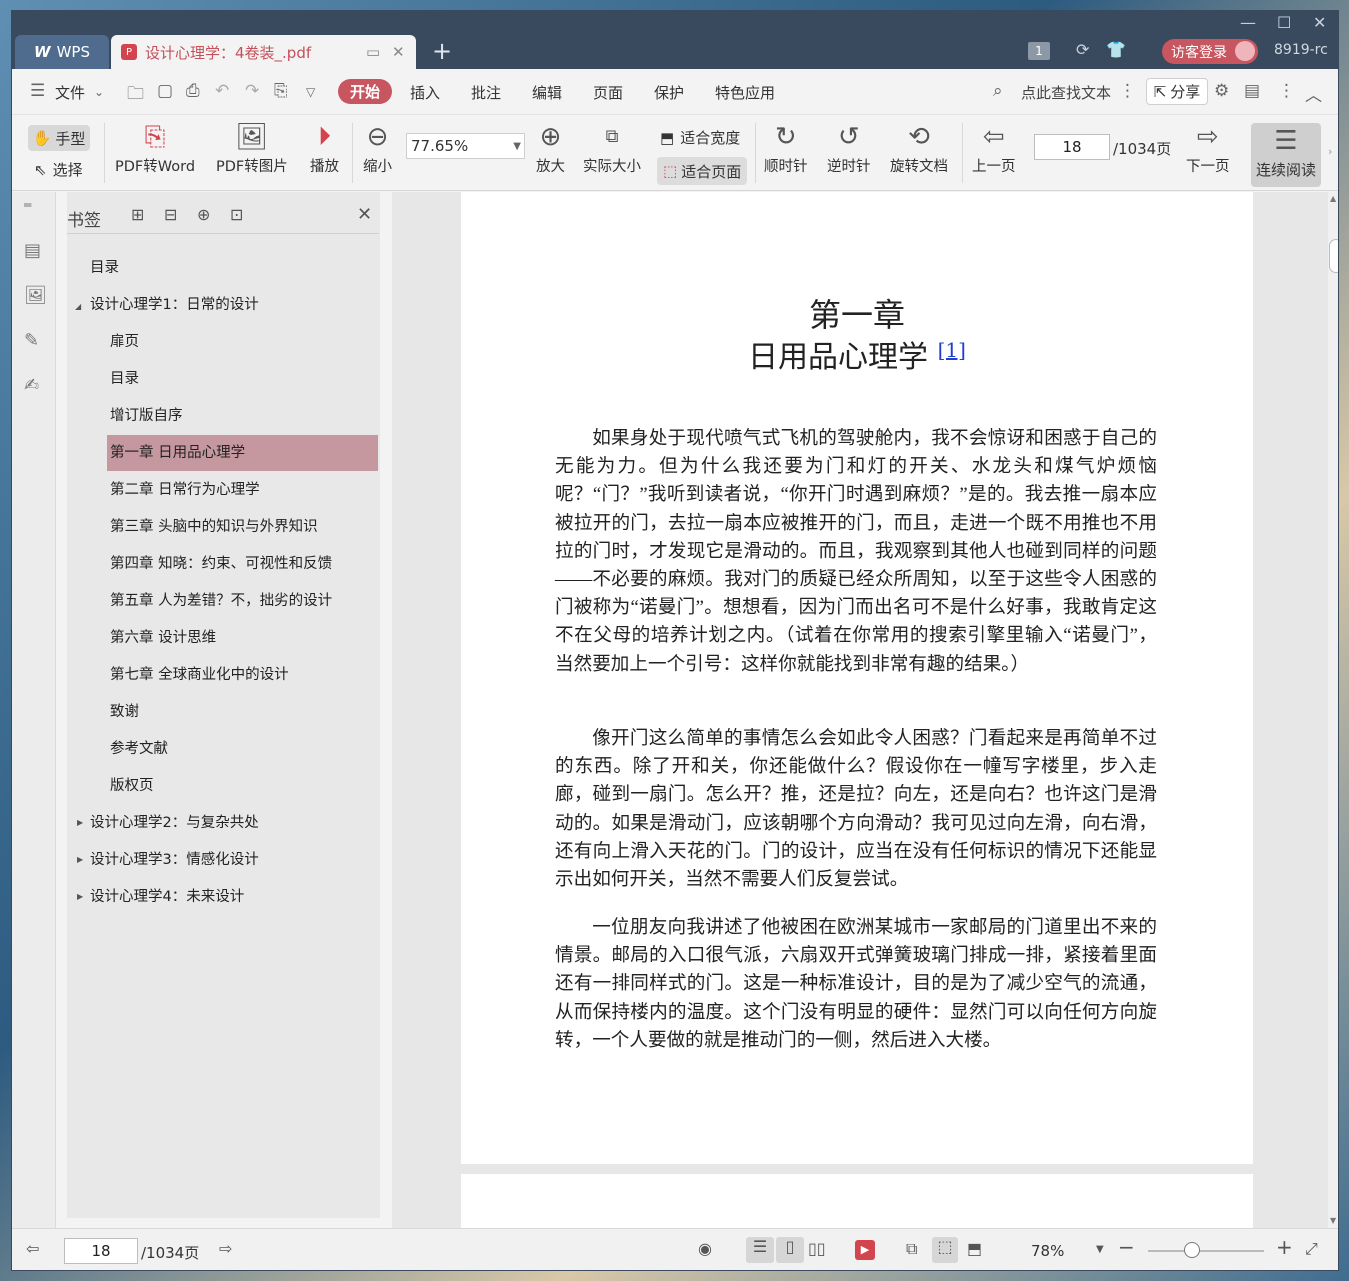 The width and height of the screenshot is (1349, 1281). Describe the element at coordinates (486, 92) in the screenshot. I see `menu-annotate: 批注` at that location.